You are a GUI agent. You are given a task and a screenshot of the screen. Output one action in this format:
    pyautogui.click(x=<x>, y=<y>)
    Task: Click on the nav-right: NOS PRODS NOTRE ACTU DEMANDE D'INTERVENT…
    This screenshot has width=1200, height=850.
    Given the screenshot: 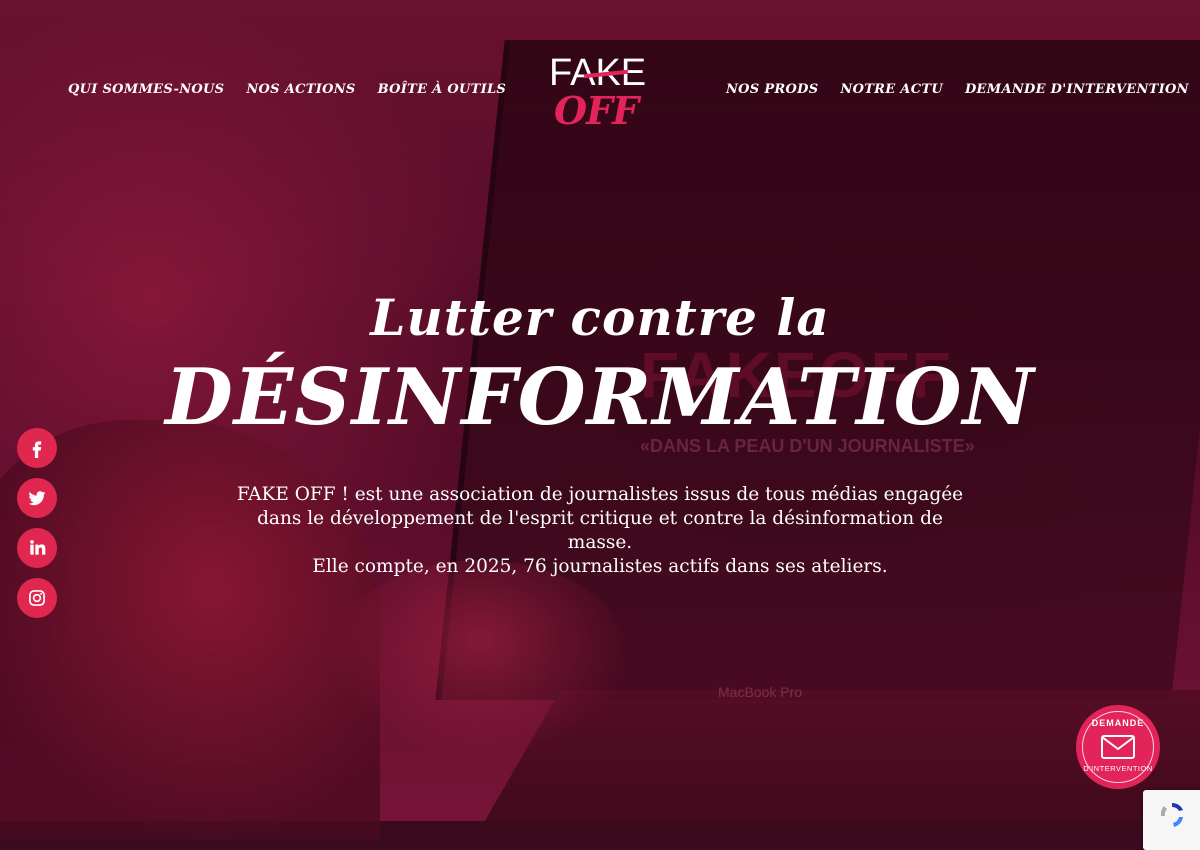 What is the action you would take?
    pyautogui.click(x=957, y=89)
    